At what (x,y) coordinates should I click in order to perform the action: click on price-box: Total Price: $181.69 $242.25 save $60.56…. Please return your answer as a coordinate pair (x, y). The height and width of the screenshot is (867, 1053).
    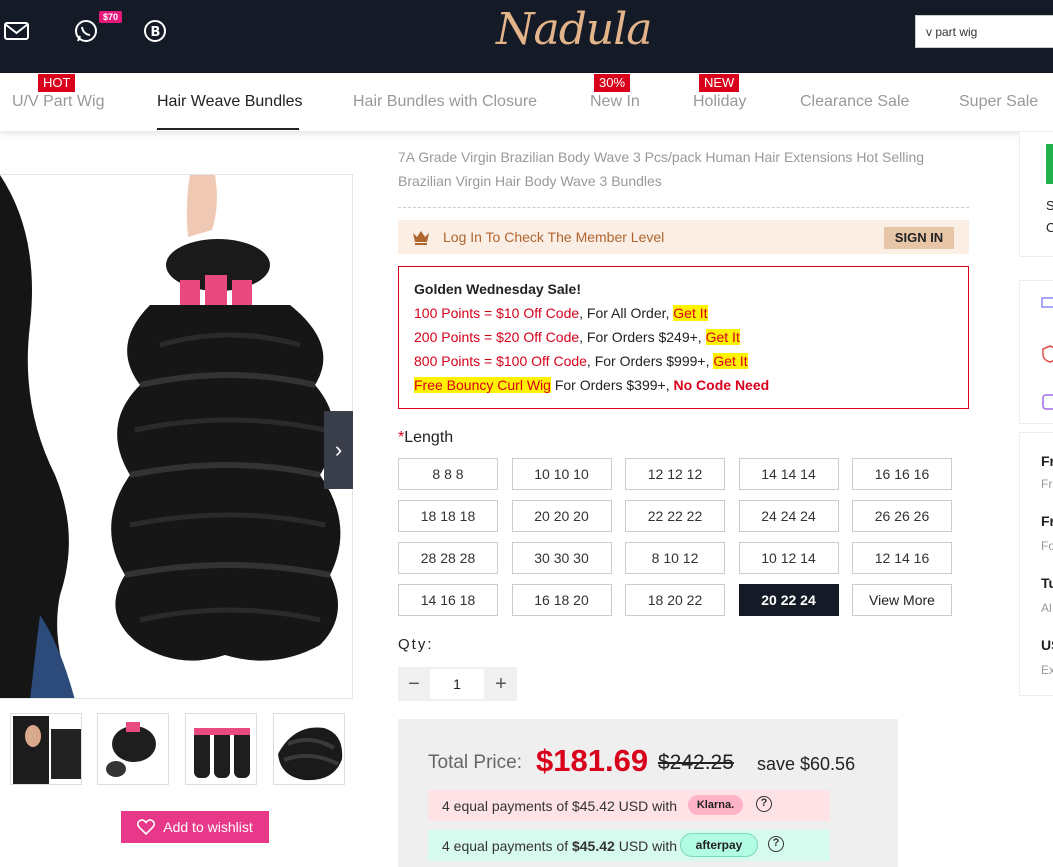
    Looking at the image, I should click on (648, 793).